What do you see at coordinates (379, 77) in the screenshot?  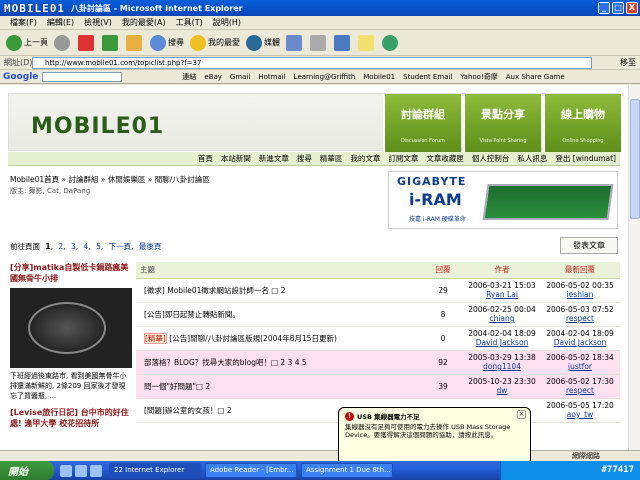 I see `link-mobile01: Mobile01` at bounding box center [379, 77].